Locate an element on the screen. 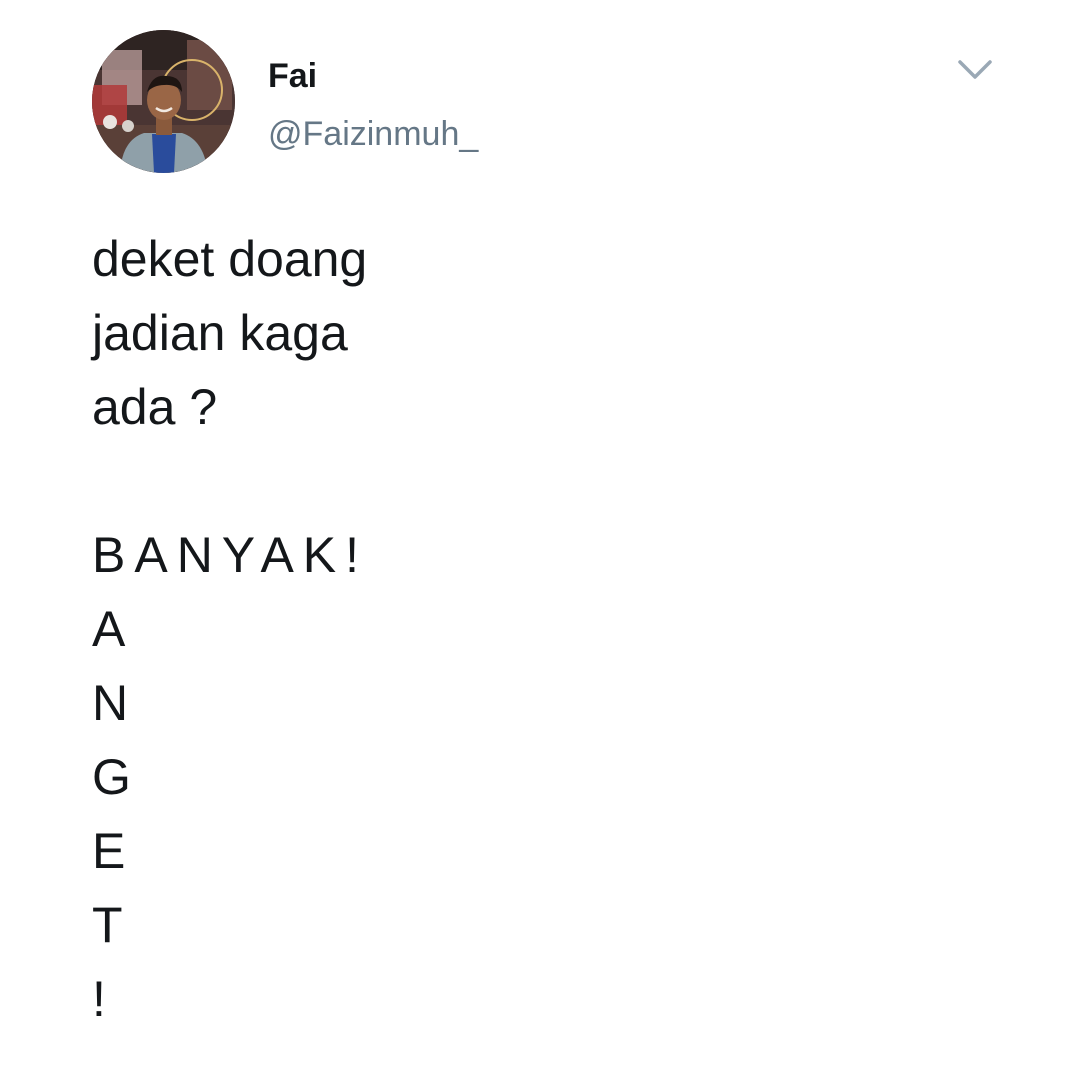  tweet-text-line: T is located at coordinates (107, 925).